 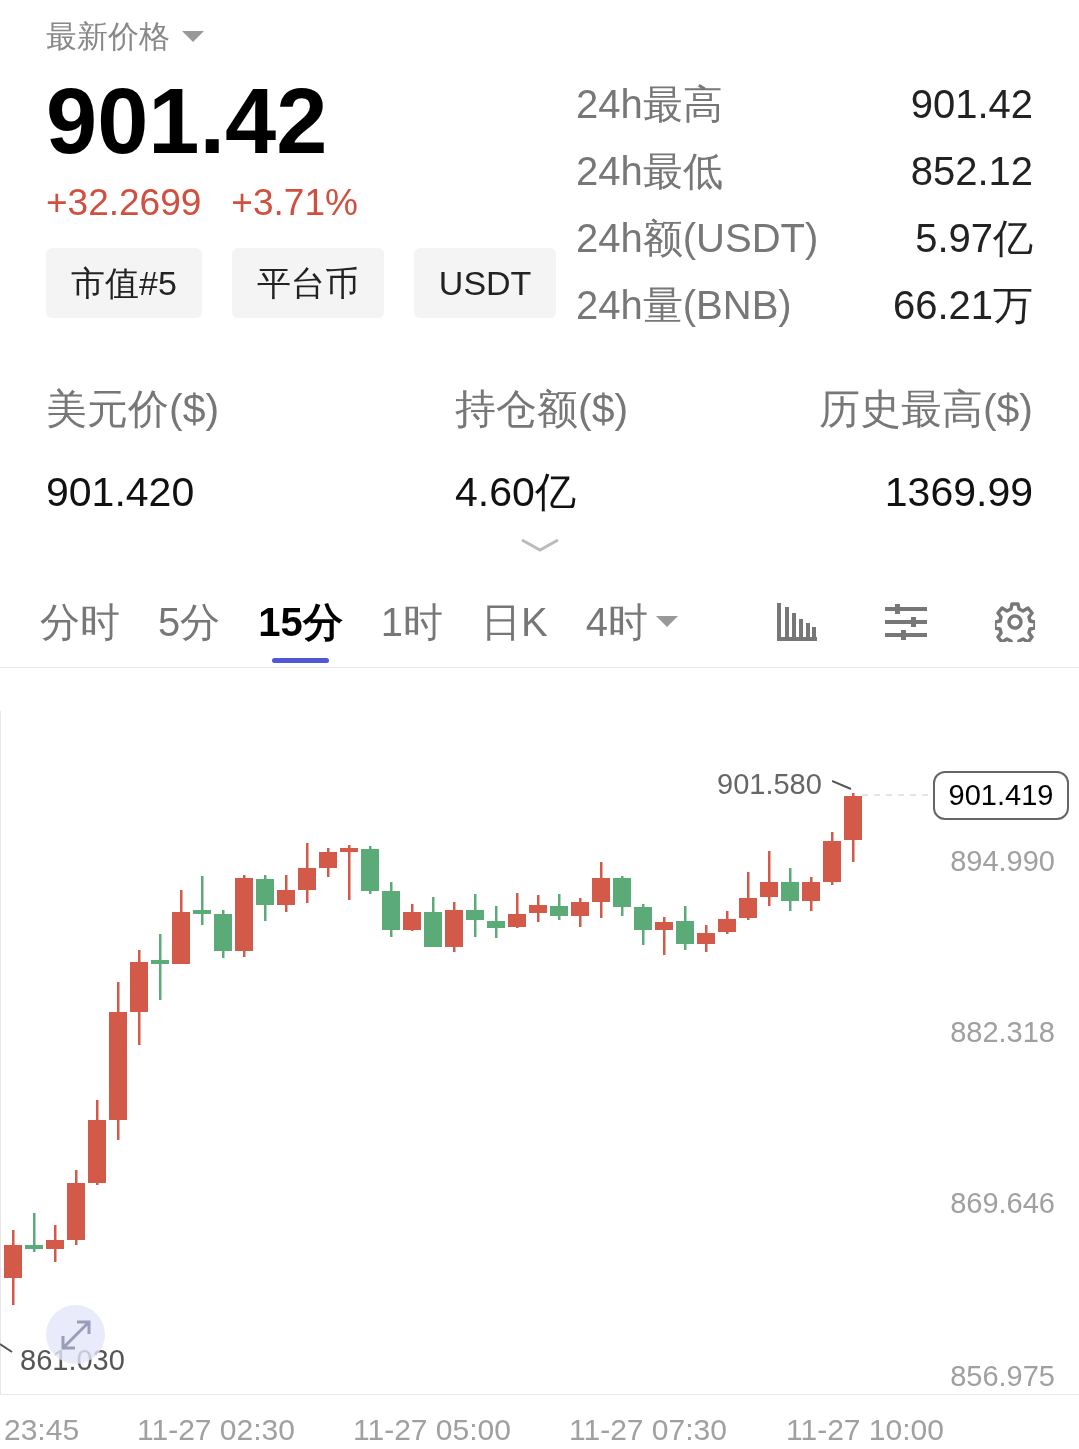 I want to click on tag: 市值#5, so click(x=124, y=283).